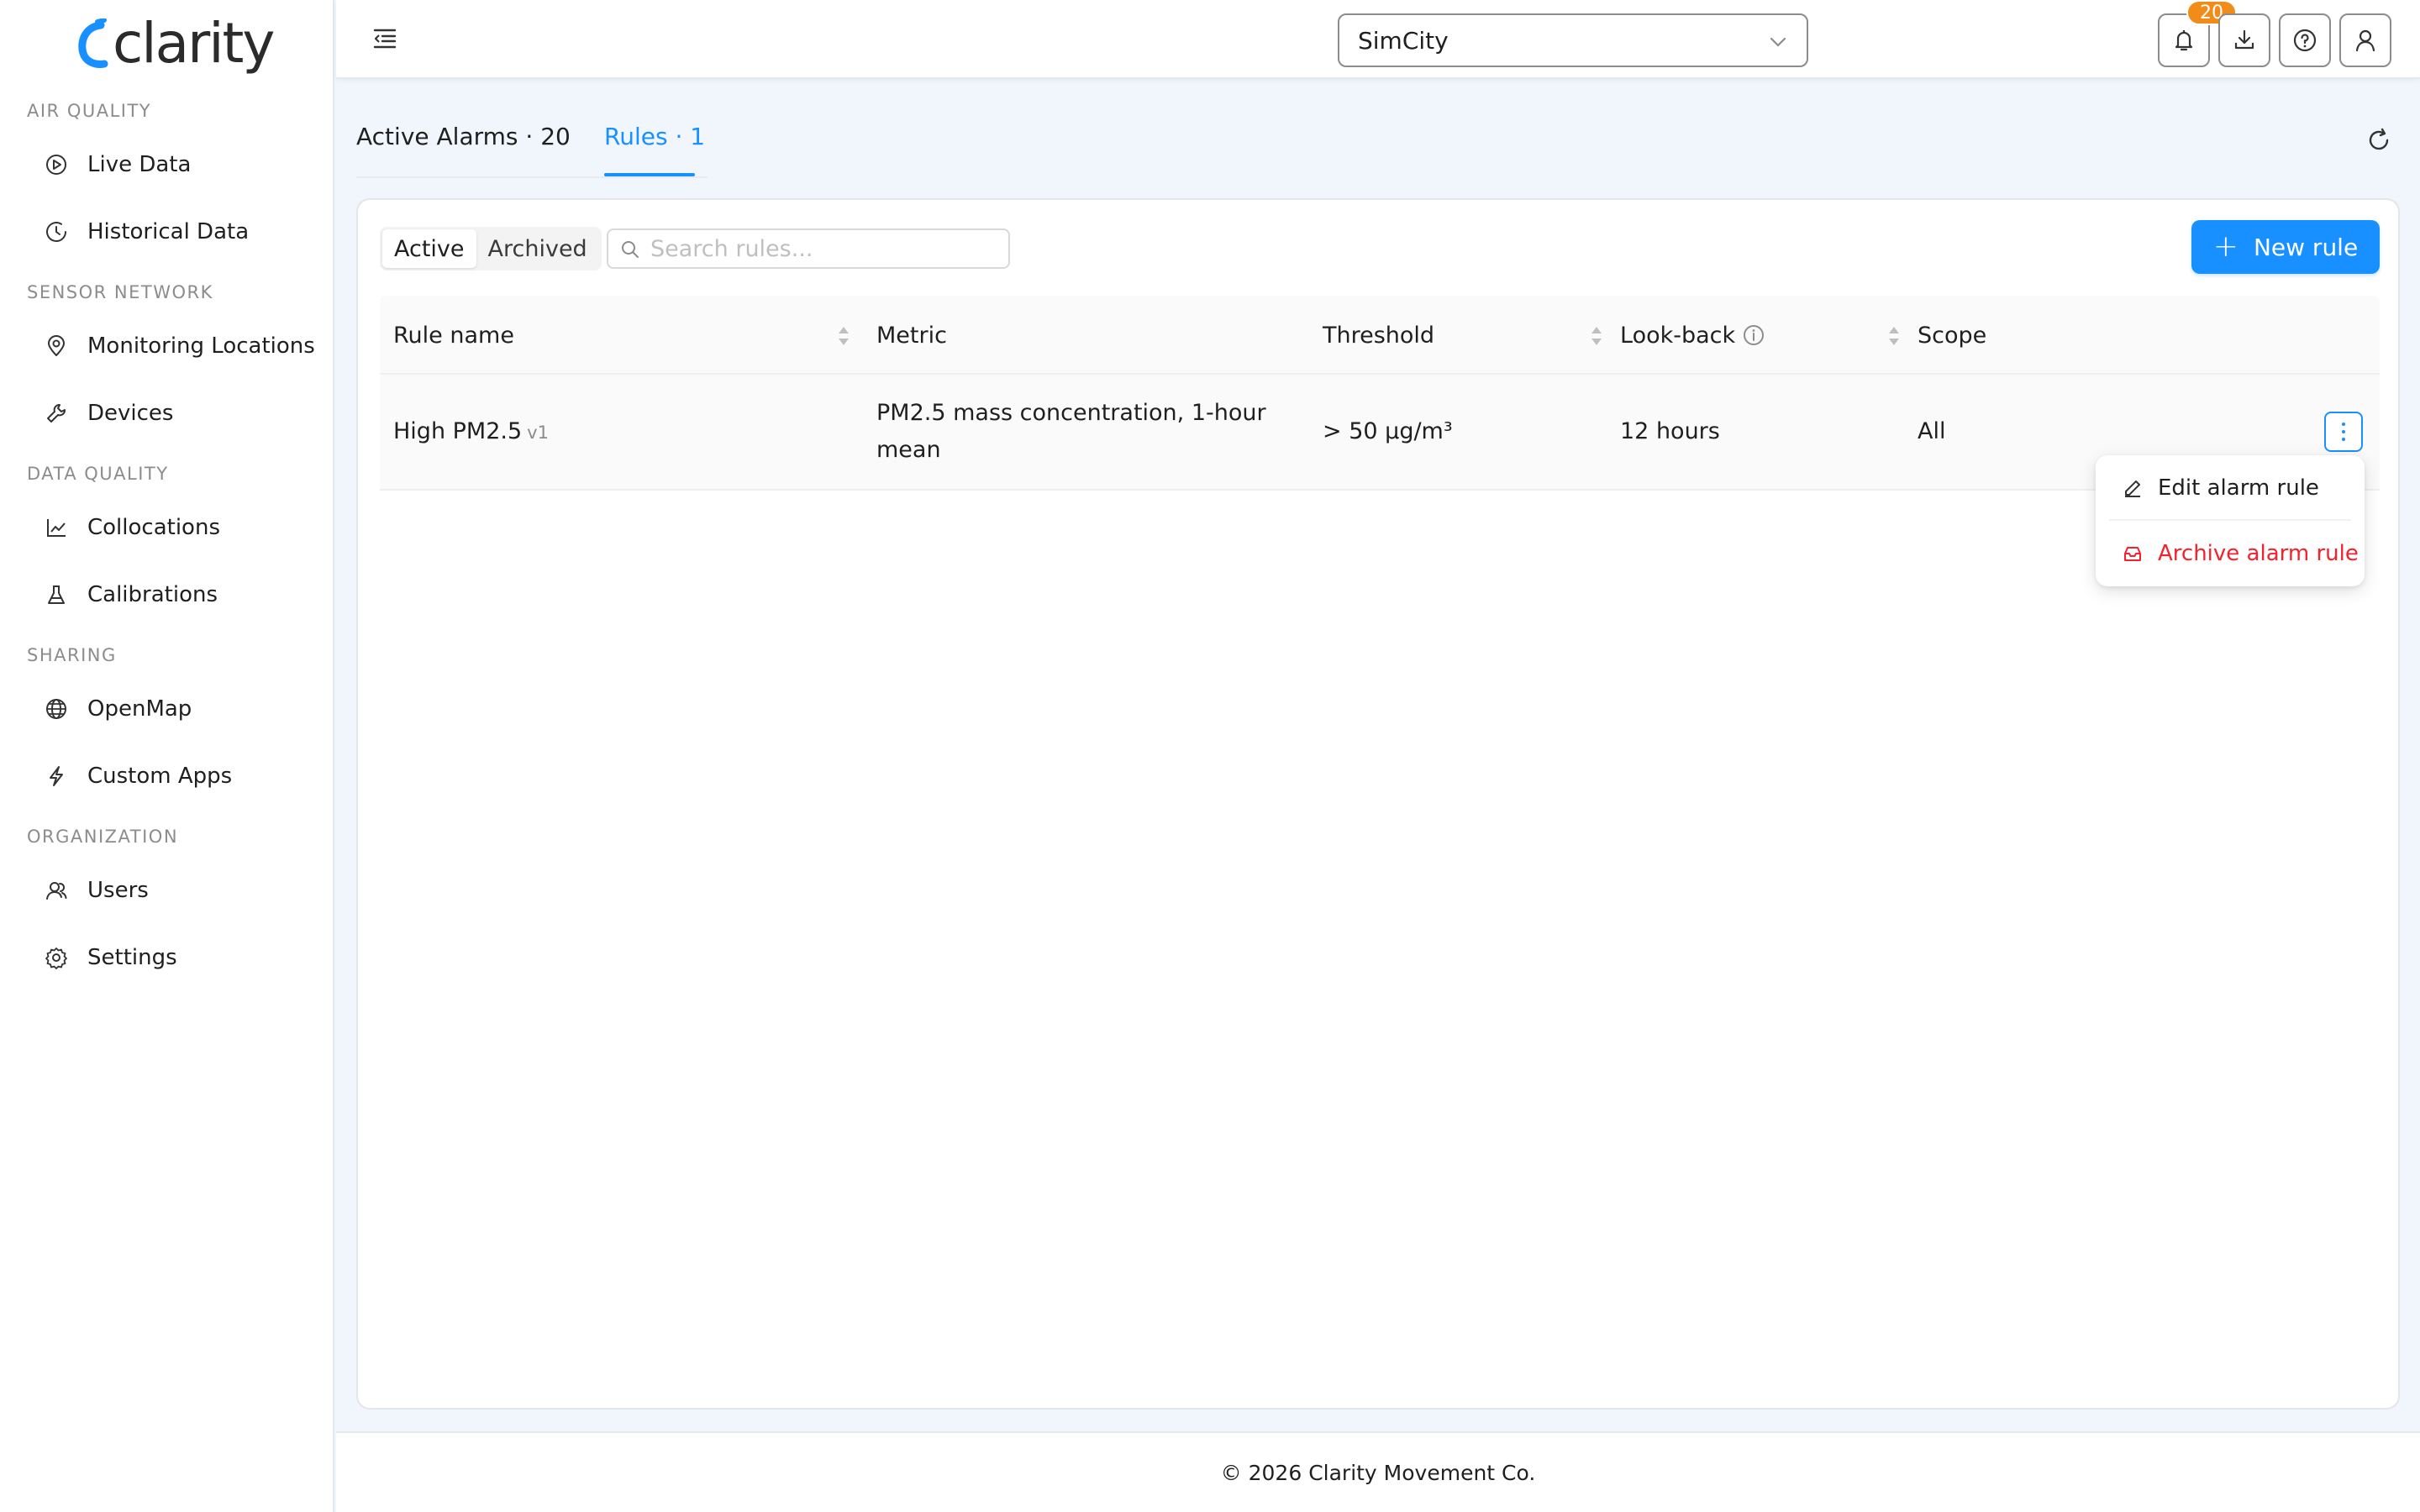  I want to click on segment-active: Active, so click(429, 248).